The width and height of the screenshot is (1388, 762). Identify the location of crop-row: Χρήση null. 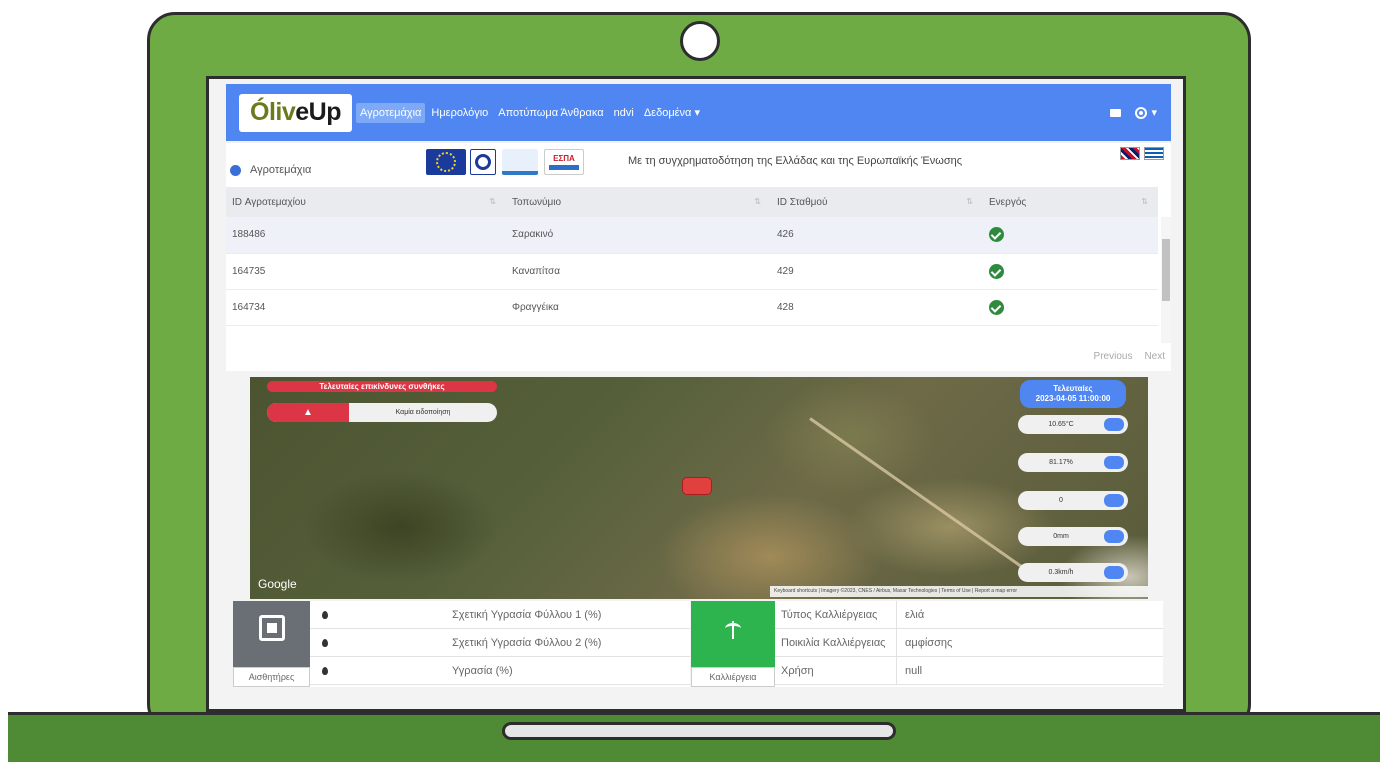
(969, 671).